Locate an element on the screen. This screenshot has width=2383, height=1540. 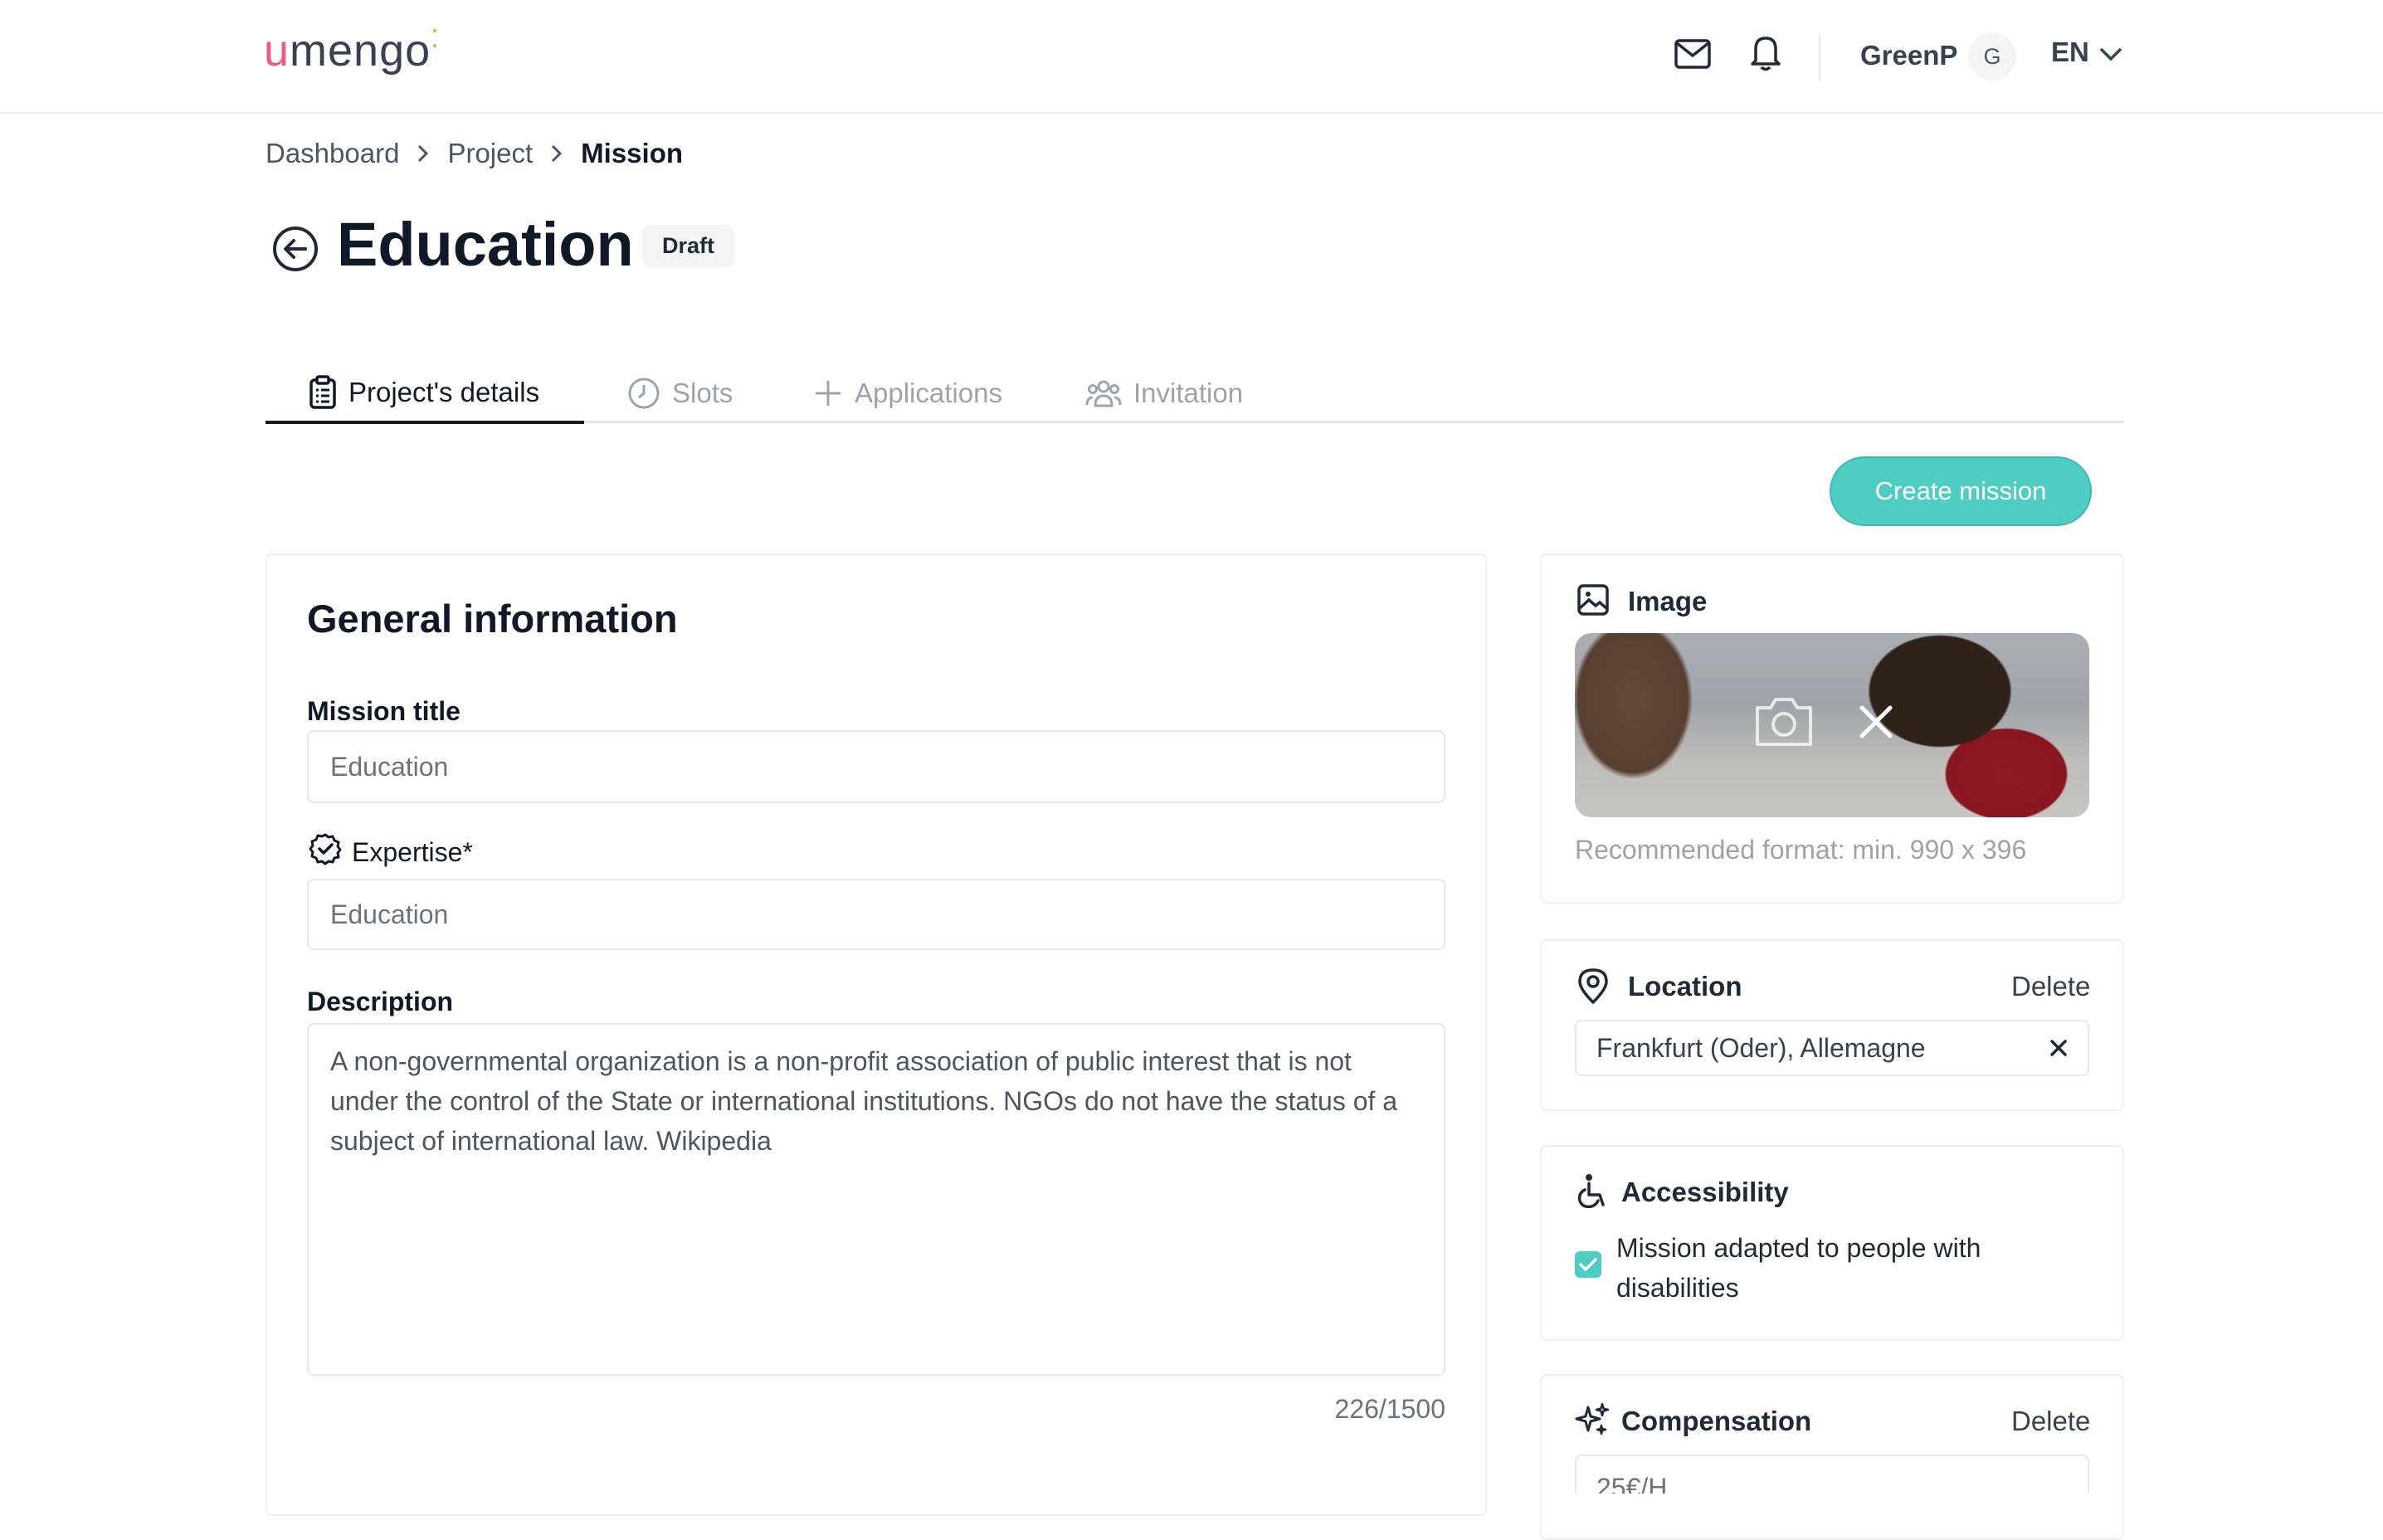
accessibility-title: Accessibility is located at coordinates (1705, 1192).